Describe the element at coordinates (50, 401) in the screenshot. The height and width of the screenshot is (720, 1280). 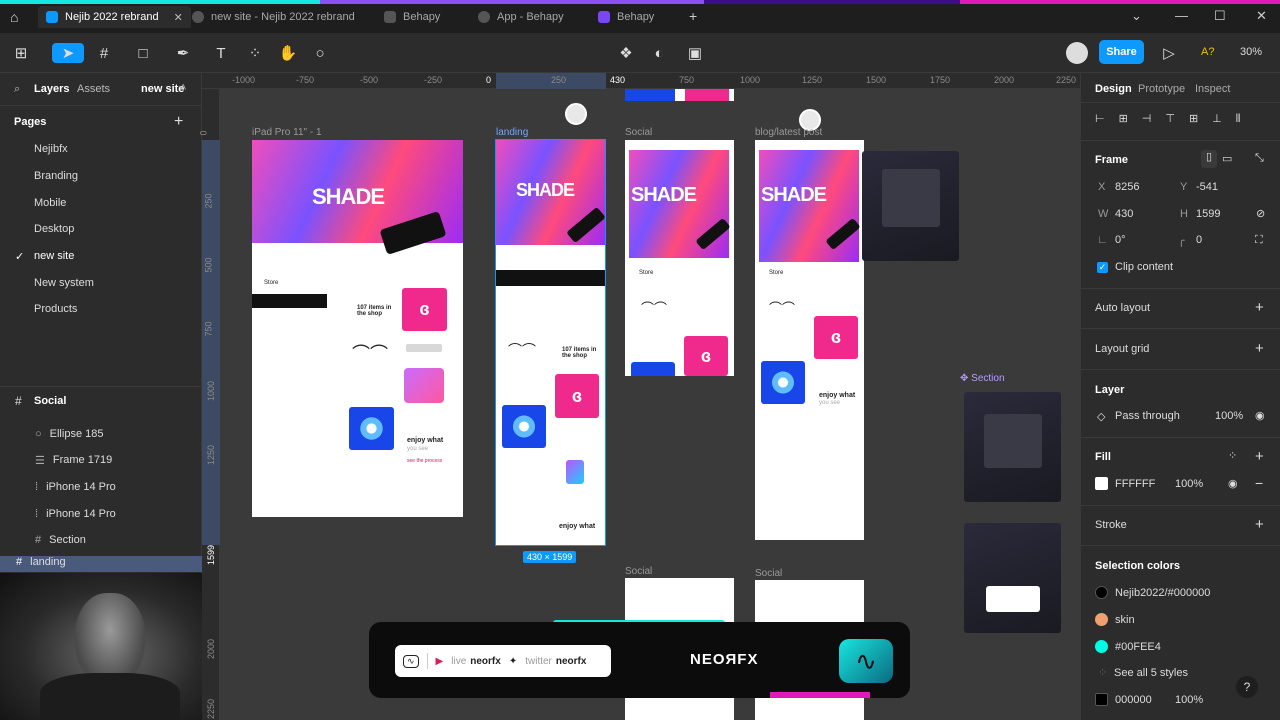
I see `layer-section-social: Social` at that location.